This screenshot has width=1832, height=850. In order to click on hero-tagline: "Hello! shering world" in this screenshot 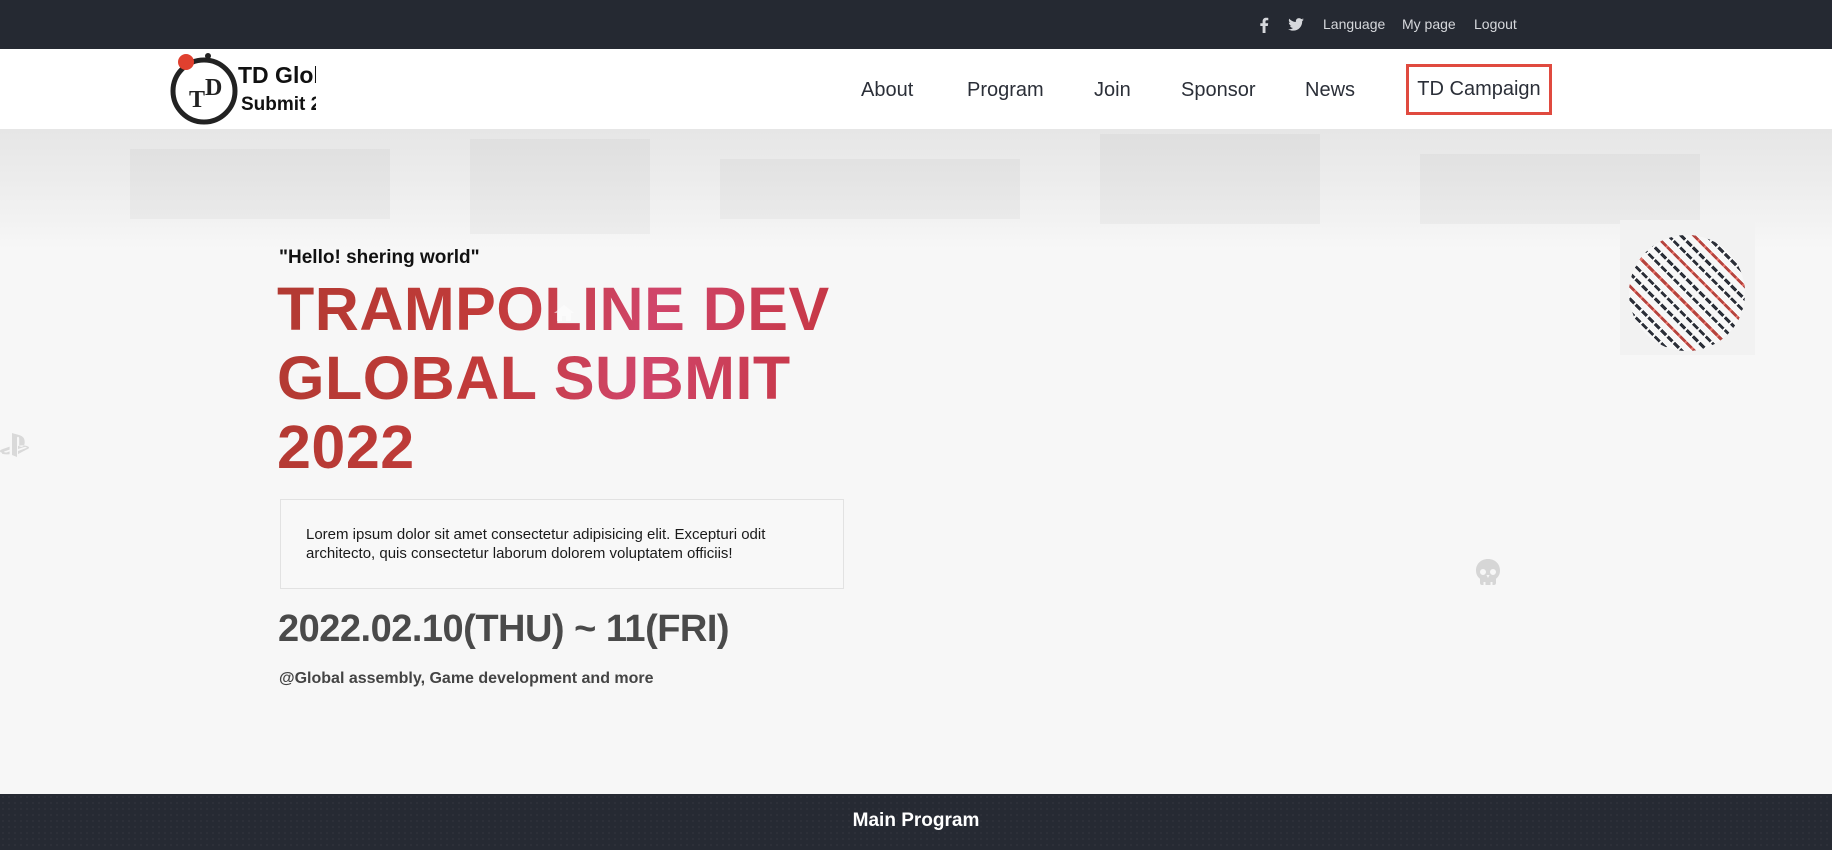, I will do `click(379, 257)`.